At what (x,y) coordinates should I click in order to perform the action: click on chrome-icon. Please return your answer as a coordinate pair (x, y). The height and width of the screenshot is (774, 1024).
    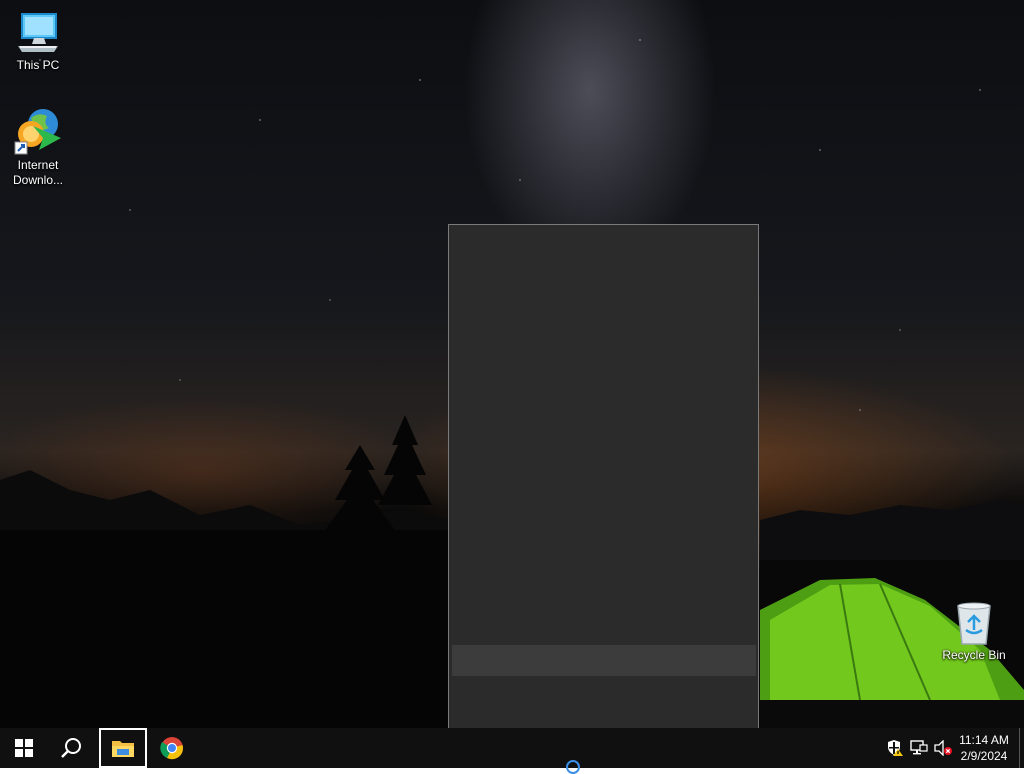
    Looking at the image, I should click on (171, 748).